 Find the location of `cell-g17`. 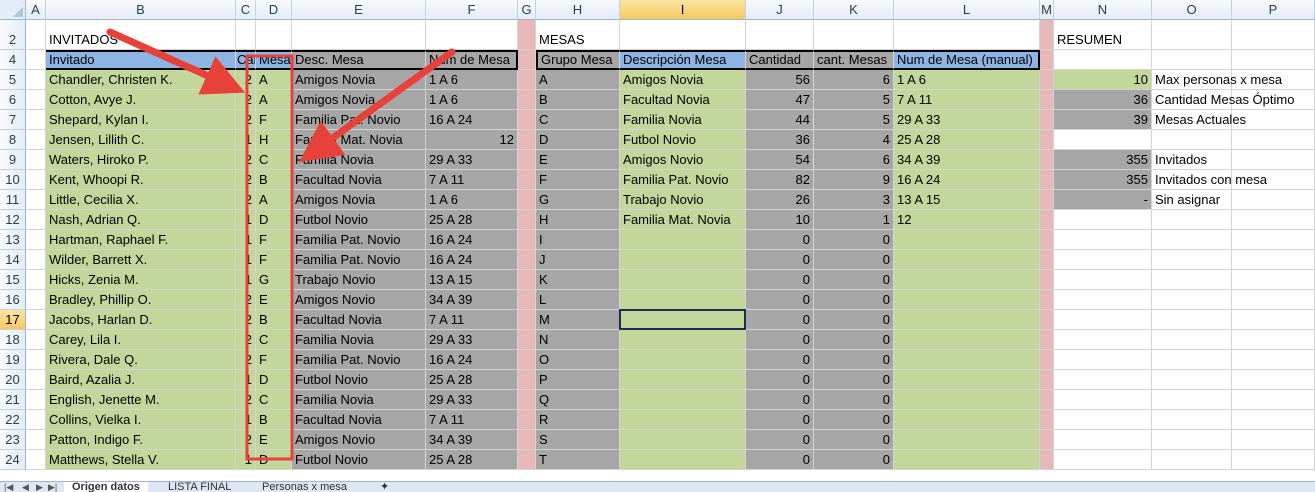

cell-g17 is located at coordinates (527, 320).